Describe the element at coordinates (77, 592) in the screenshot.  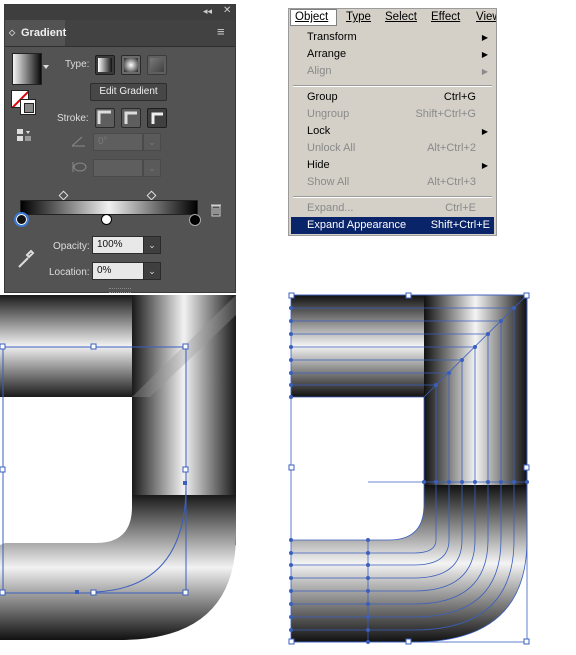
I see `anchor-point-bottom` at that location.